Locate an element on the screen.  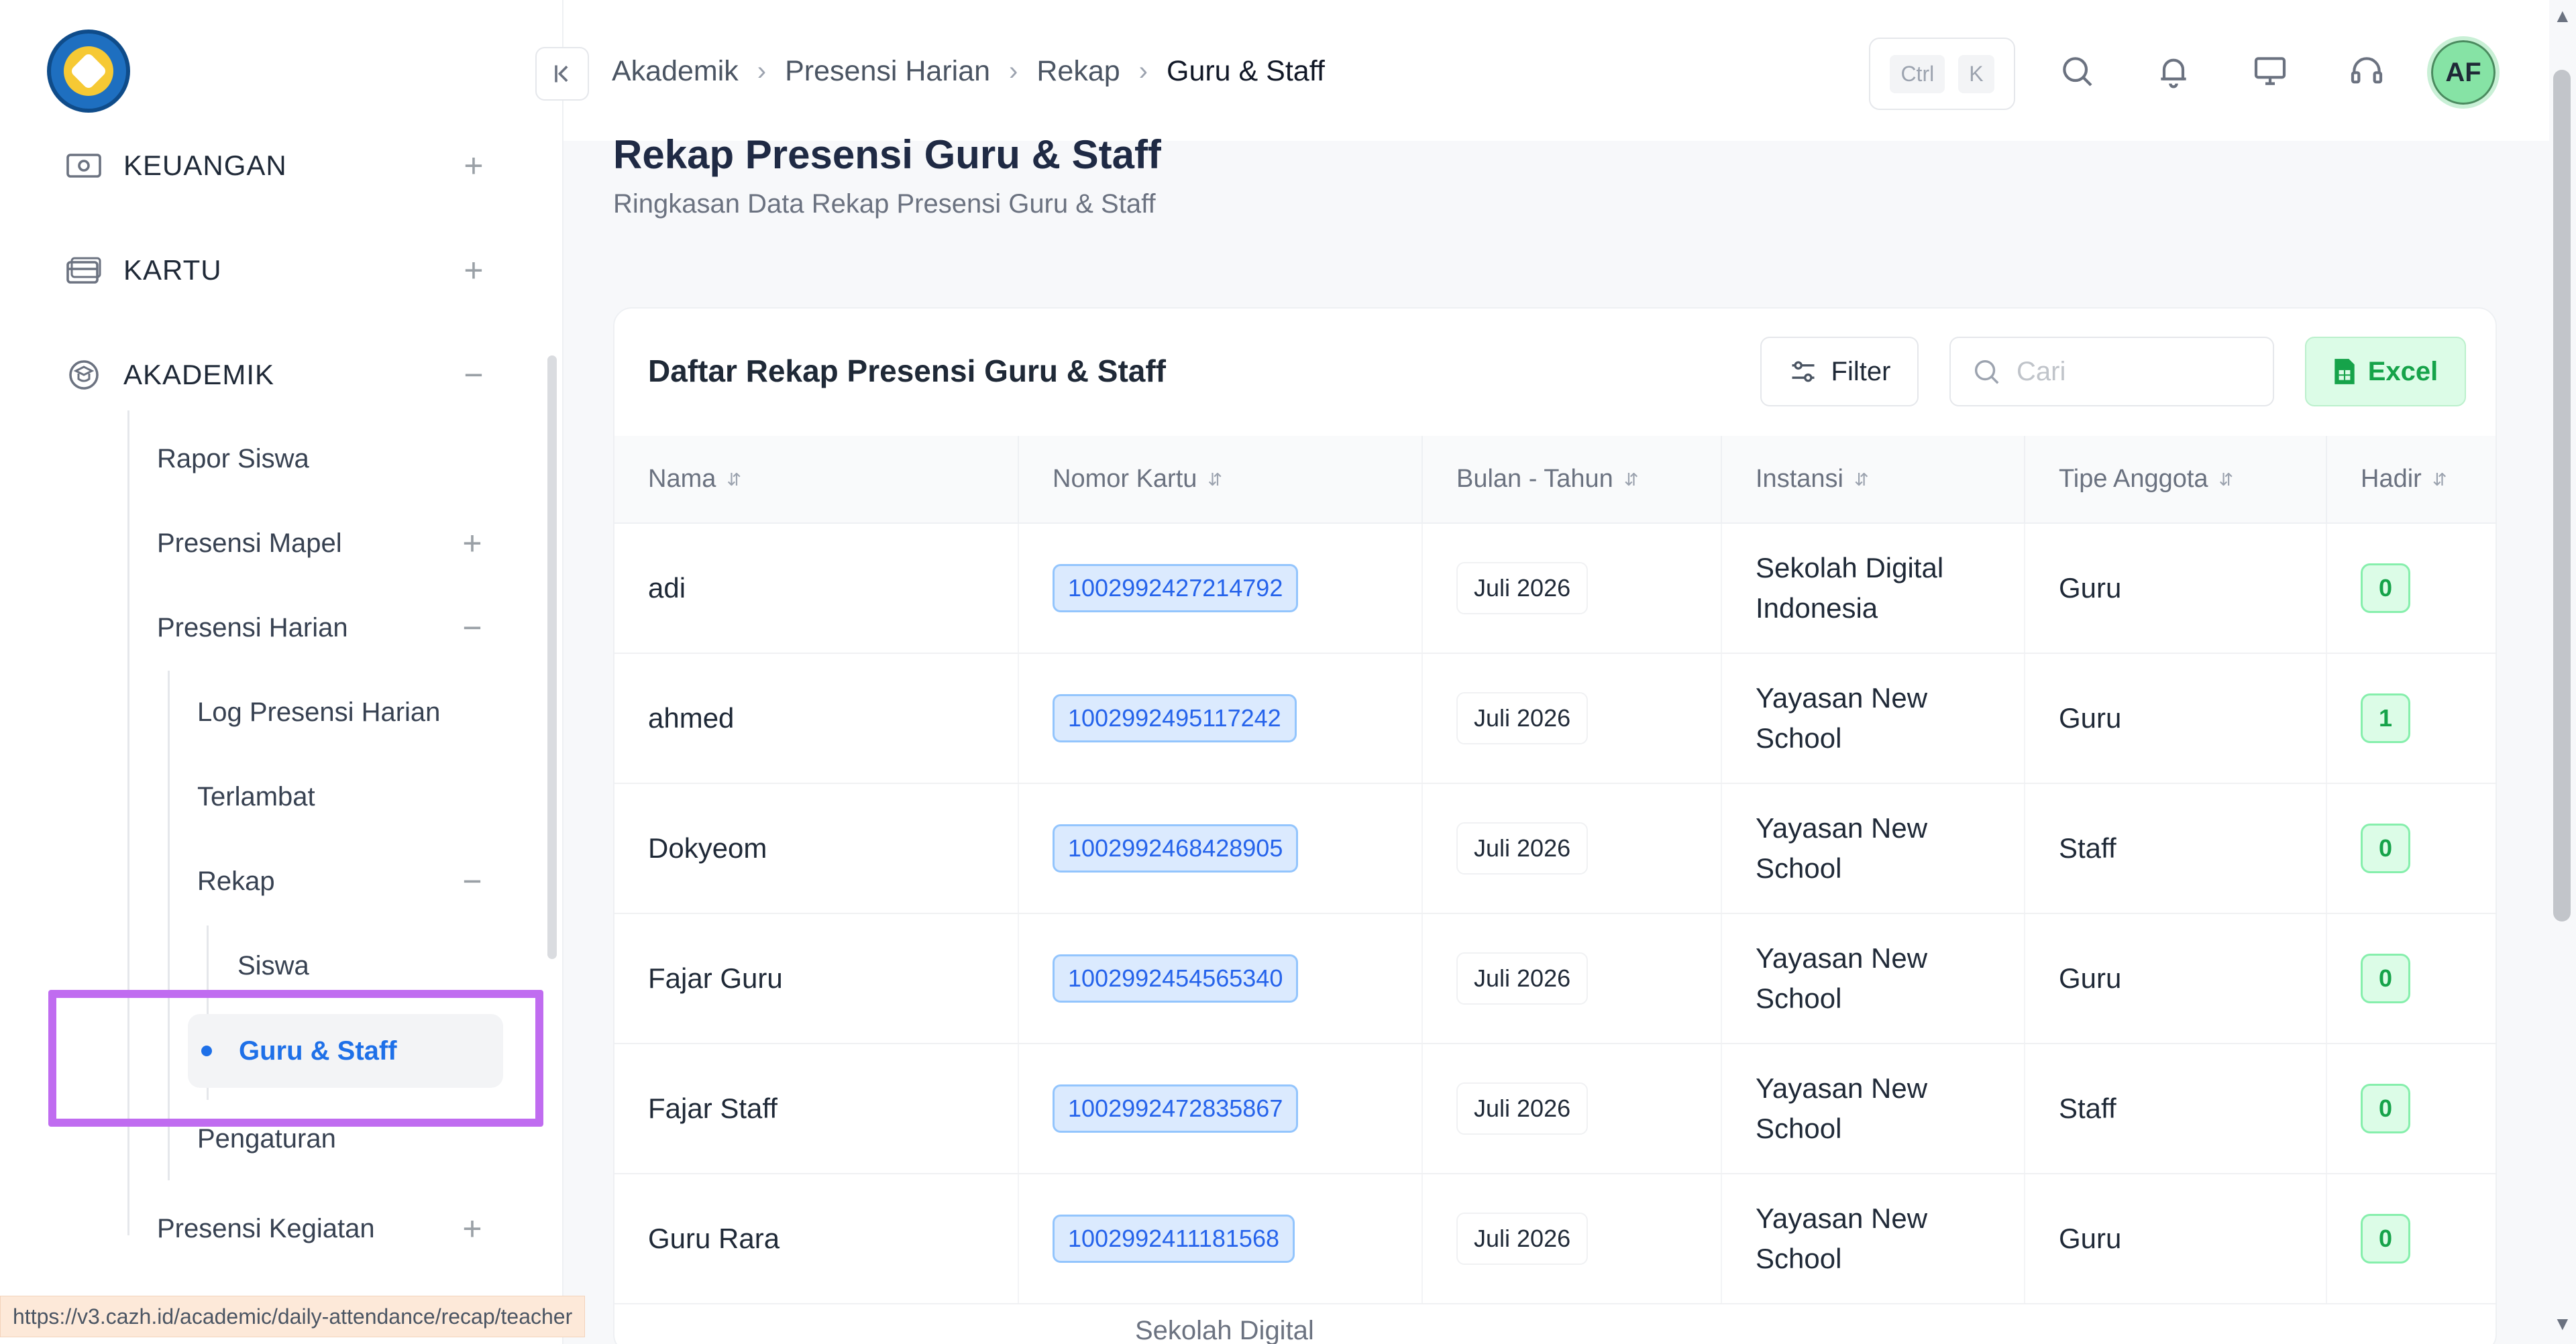
collapse-sidebar-button is located at coordinates (562, 74).